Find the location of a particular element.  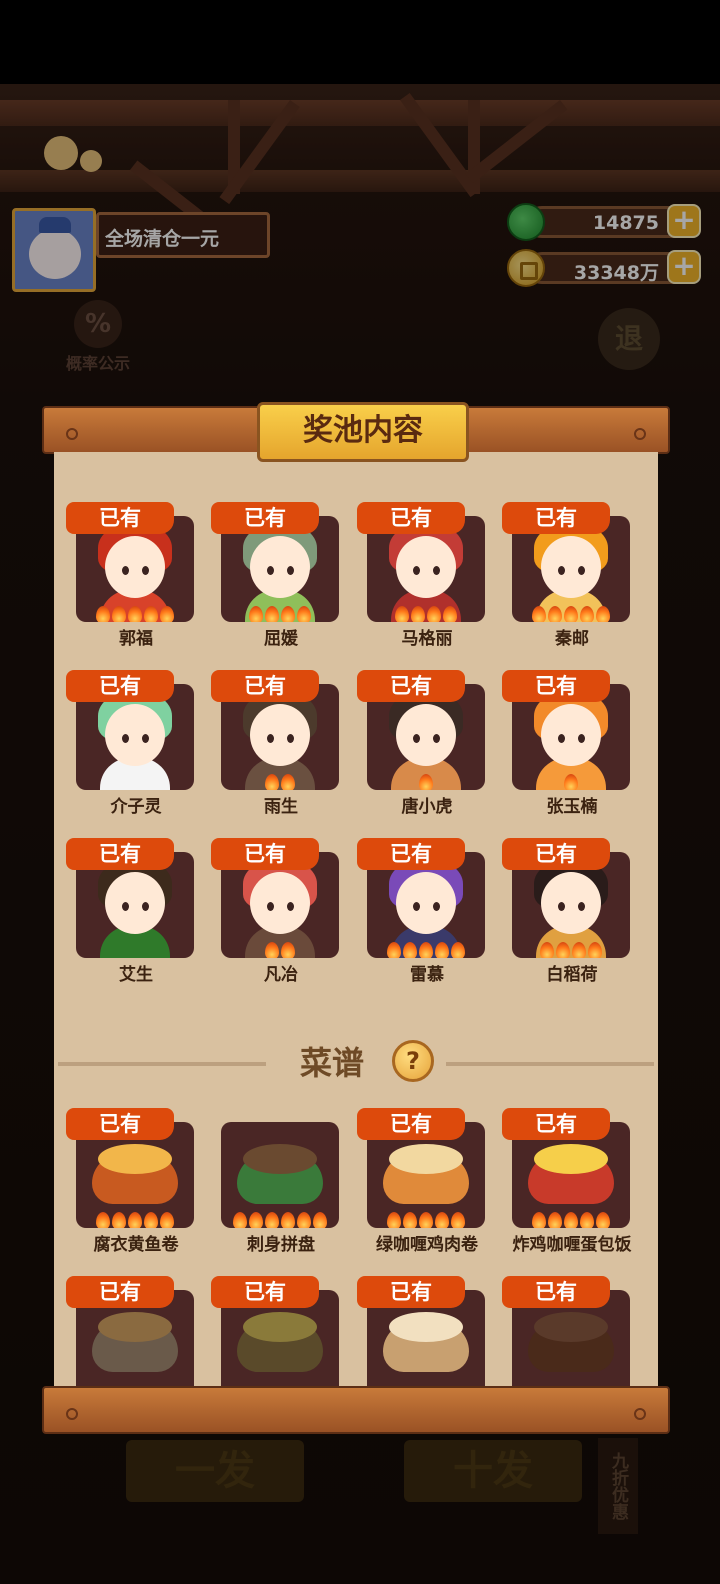

character-name: 郭福 is located at coordinates (136, 639).